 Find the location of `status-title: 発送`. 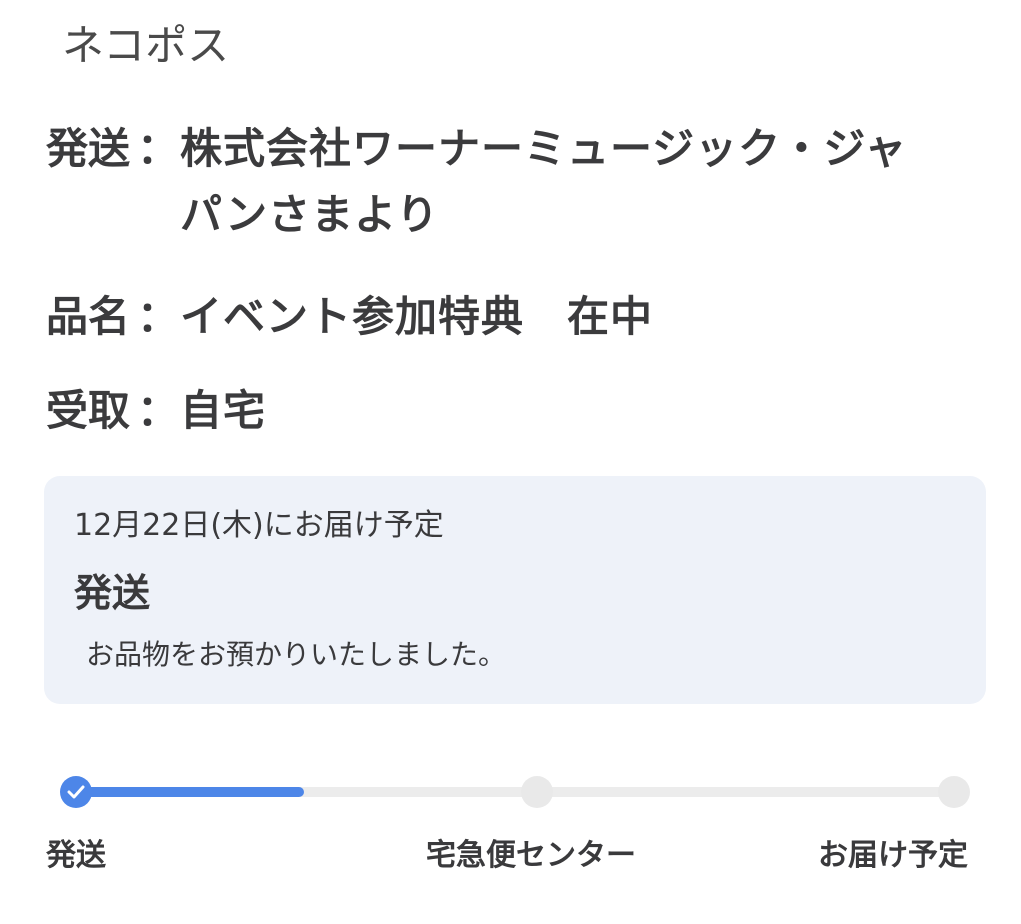

status-title: 発送 is located at coordinates (112, 593).